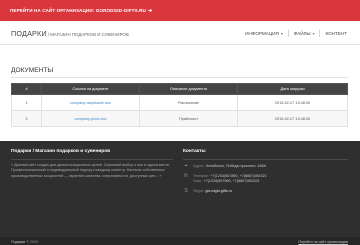  Describe the element at coordinates (26, 89) in the screenshot. I see `column-header-number: #` at that location.